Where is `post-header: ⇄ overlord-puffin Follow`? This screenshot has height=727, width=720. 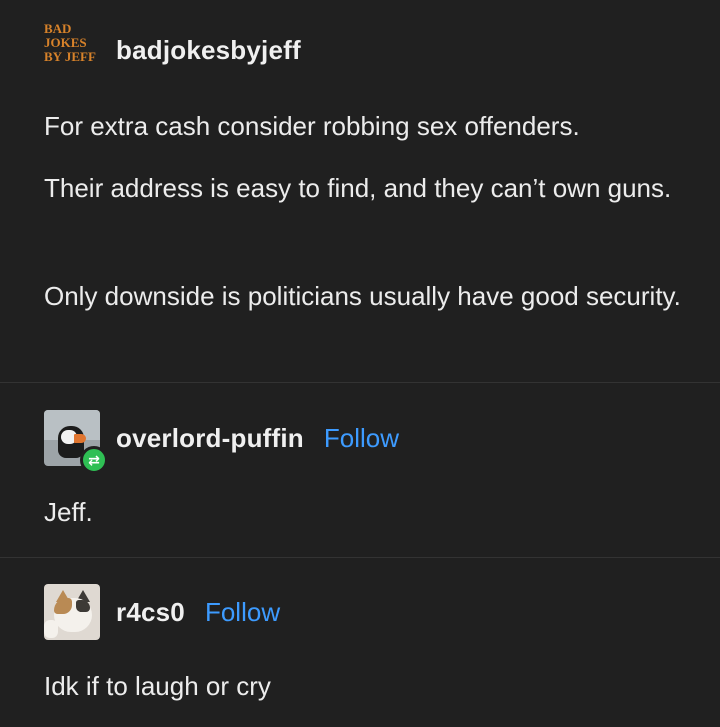 post-header: ⇄ overlord-puffin Follow is located at coordinates (221, 442).